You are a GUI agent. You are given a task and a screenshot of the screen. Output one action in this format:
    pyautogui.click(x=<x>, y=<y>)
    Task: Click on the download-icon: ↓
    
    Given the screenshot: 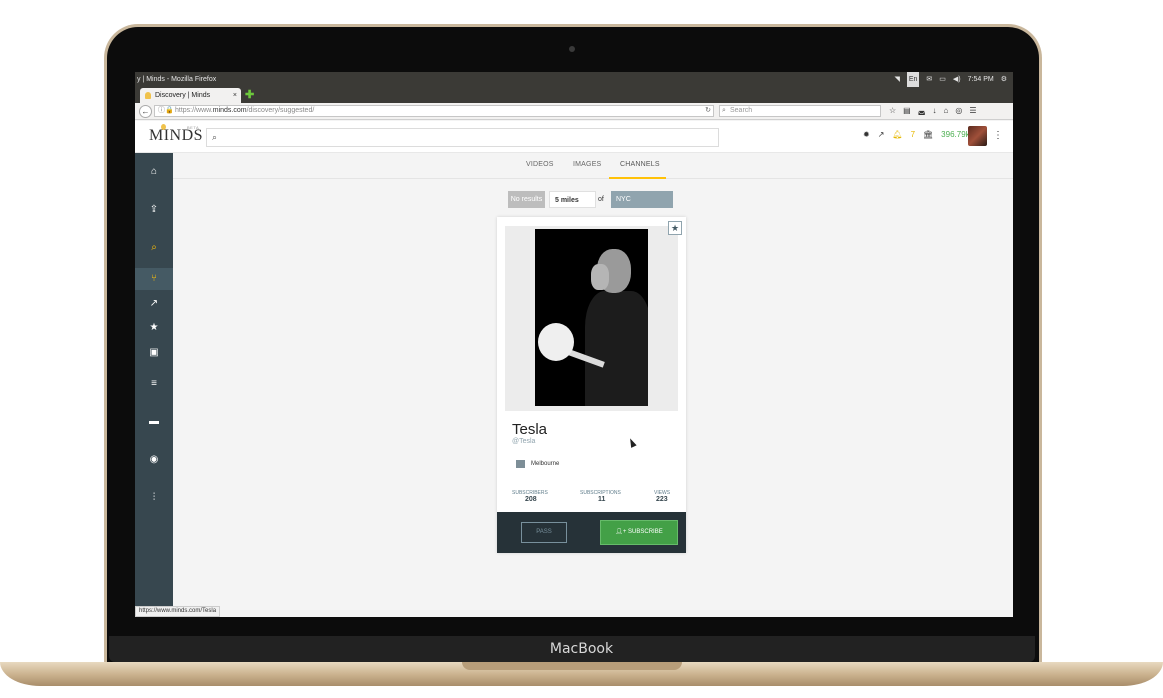 What is the action you would take?
    pyautogui.click(x=935, y=111)
    